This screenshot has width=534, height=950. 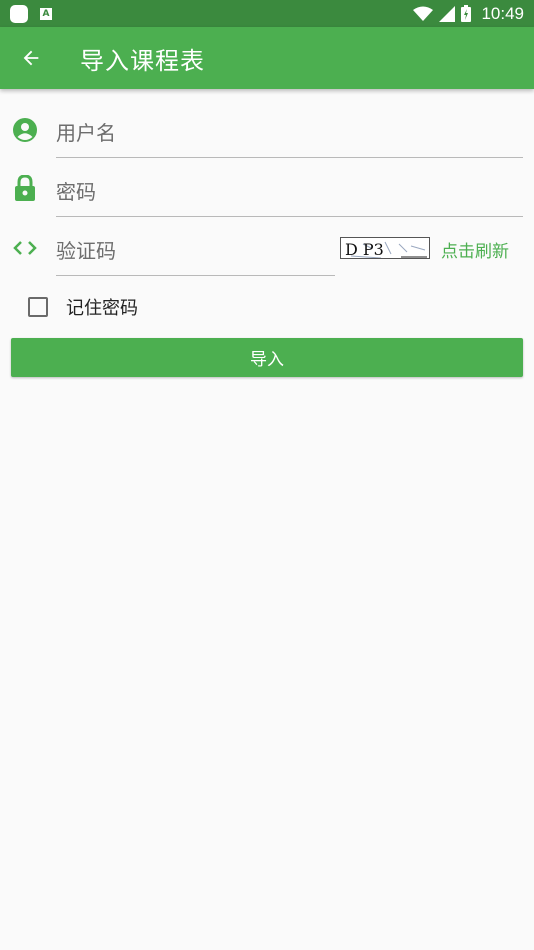 I want to click on account-circle-icon, so click(x=25, y=130).